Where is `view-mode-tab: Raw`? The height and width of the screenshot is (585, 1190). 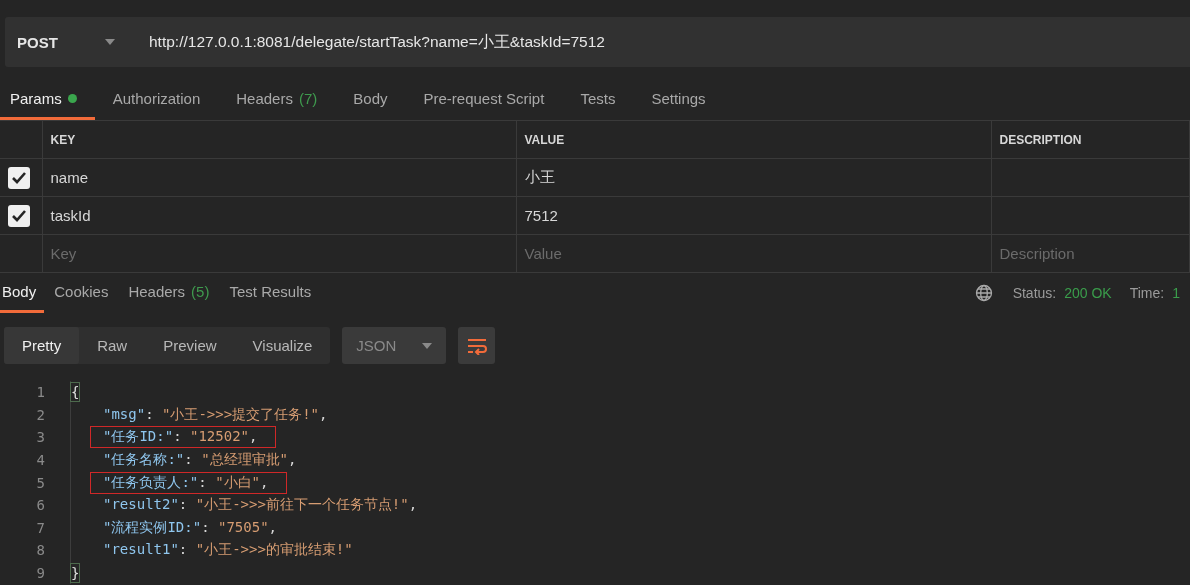
view-mode-tab: Raw is located at coordinates (112, 345).